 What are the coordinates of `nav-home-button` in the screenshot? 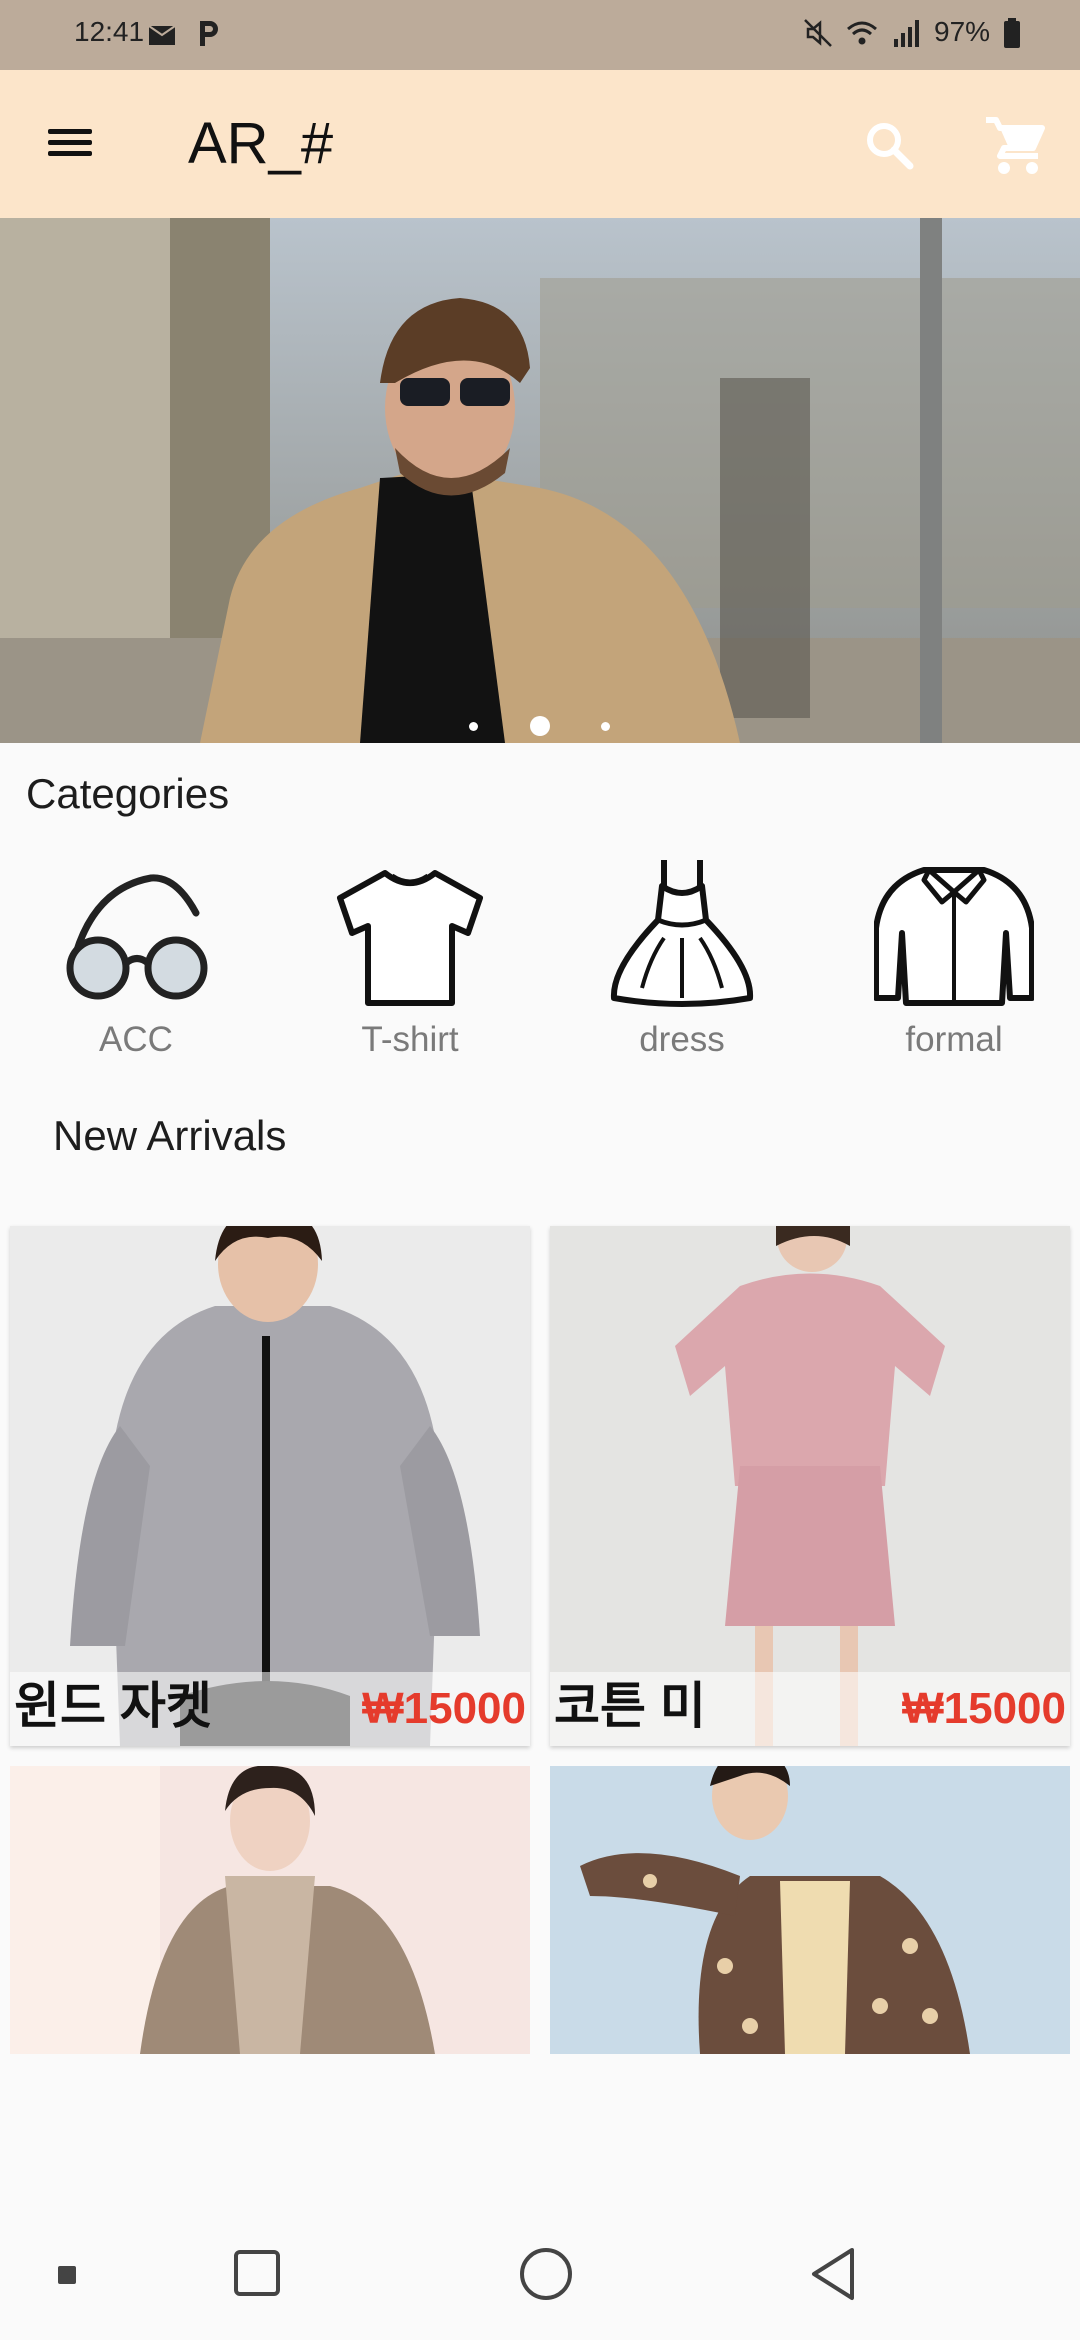 It's located at (546, 2274).